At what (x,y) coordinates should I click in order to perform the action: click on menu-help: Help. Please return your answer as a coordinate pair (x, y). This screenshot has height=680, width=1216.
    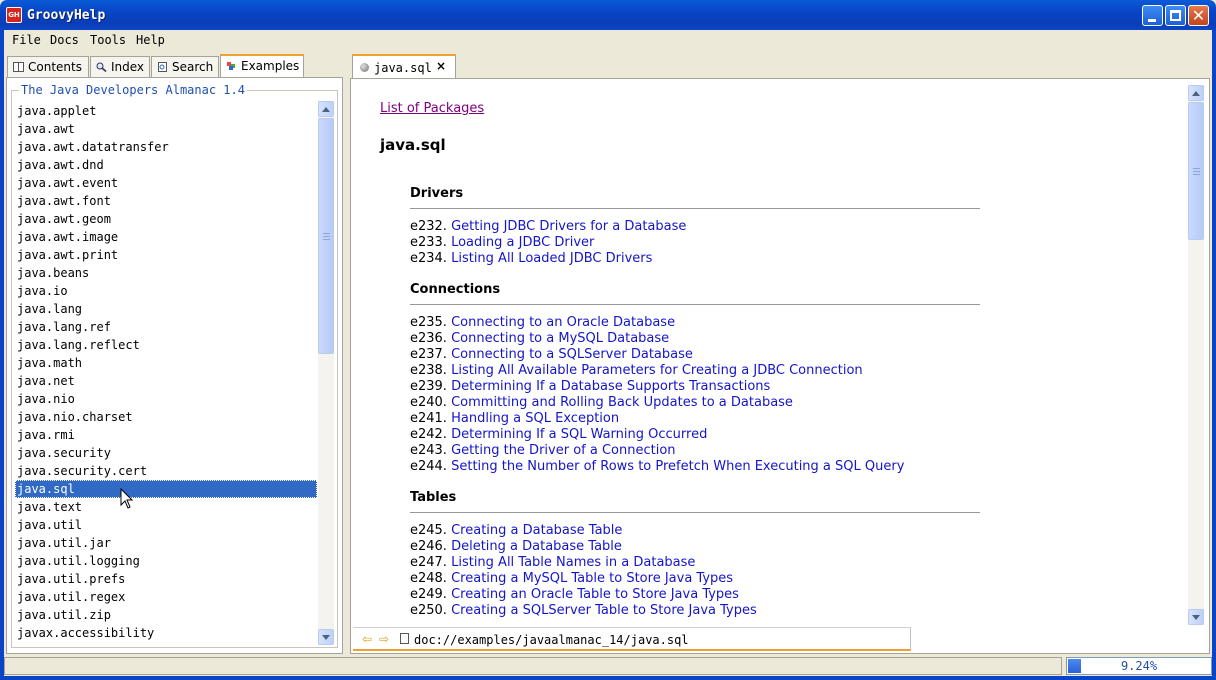
    Looking at the image, I should click on (150, 40).